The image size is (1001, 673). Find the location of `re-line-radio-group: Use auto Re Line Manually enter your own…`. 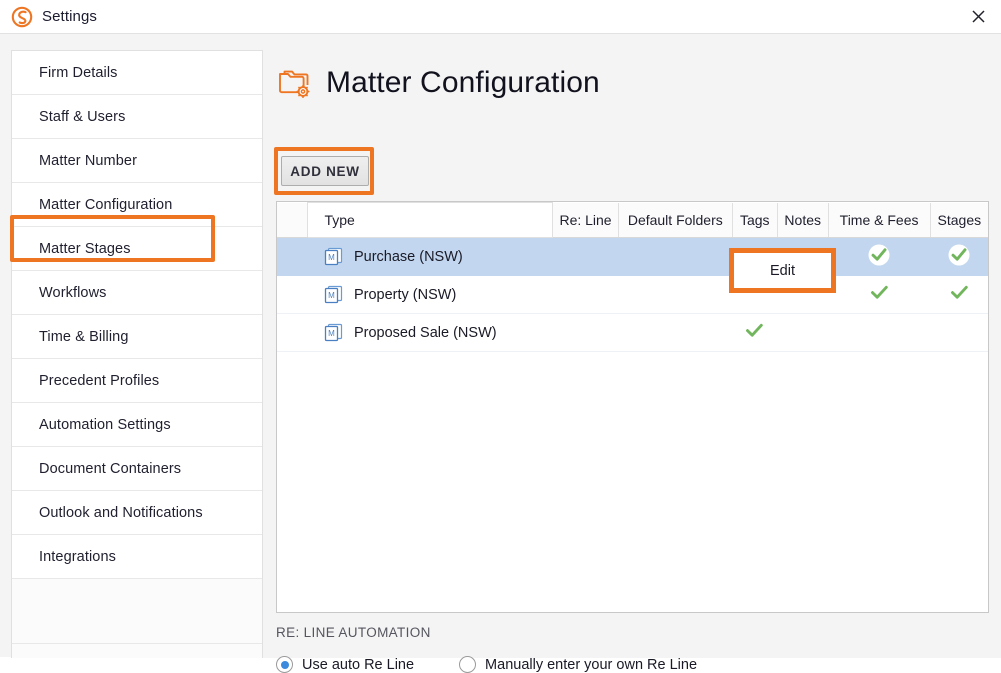

re-line-radio-group: Use auto Re Line Manually enter your own… is located at coordinates (632, 664).